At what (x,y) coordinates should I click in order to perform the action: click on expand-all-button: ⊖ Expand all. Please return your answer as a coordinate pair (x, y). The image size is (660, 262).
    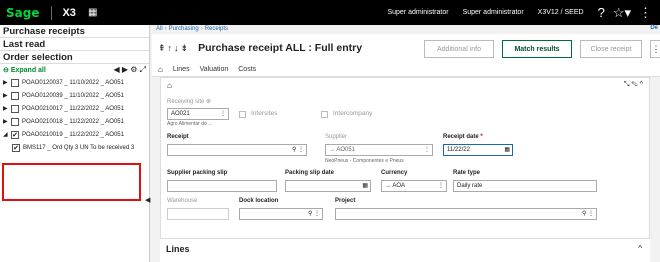
    Looking at the image, I should click on (24, 70).